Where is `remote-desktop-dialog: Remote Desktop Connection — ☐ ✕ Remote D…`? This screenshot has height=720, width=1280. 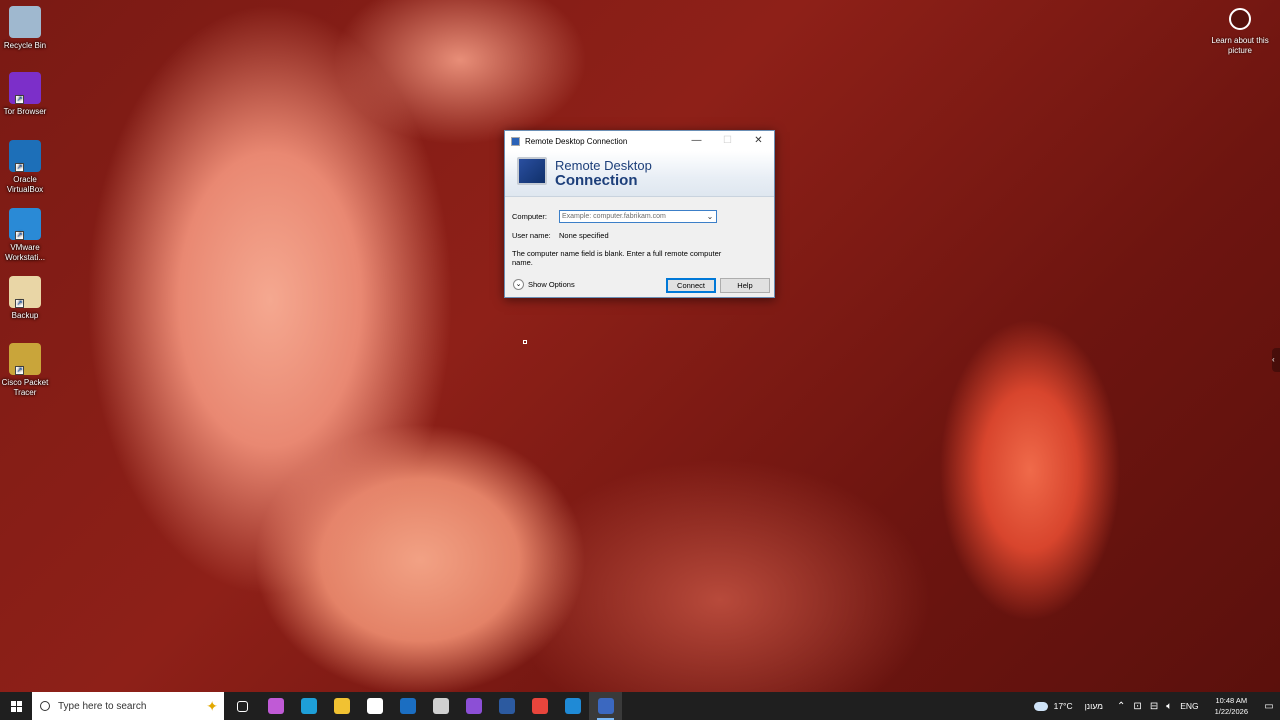
remote-desktop-dialog: Remote Desktop Connection — ☐ ✕ Remote D… is located at coordinates (639, 214).